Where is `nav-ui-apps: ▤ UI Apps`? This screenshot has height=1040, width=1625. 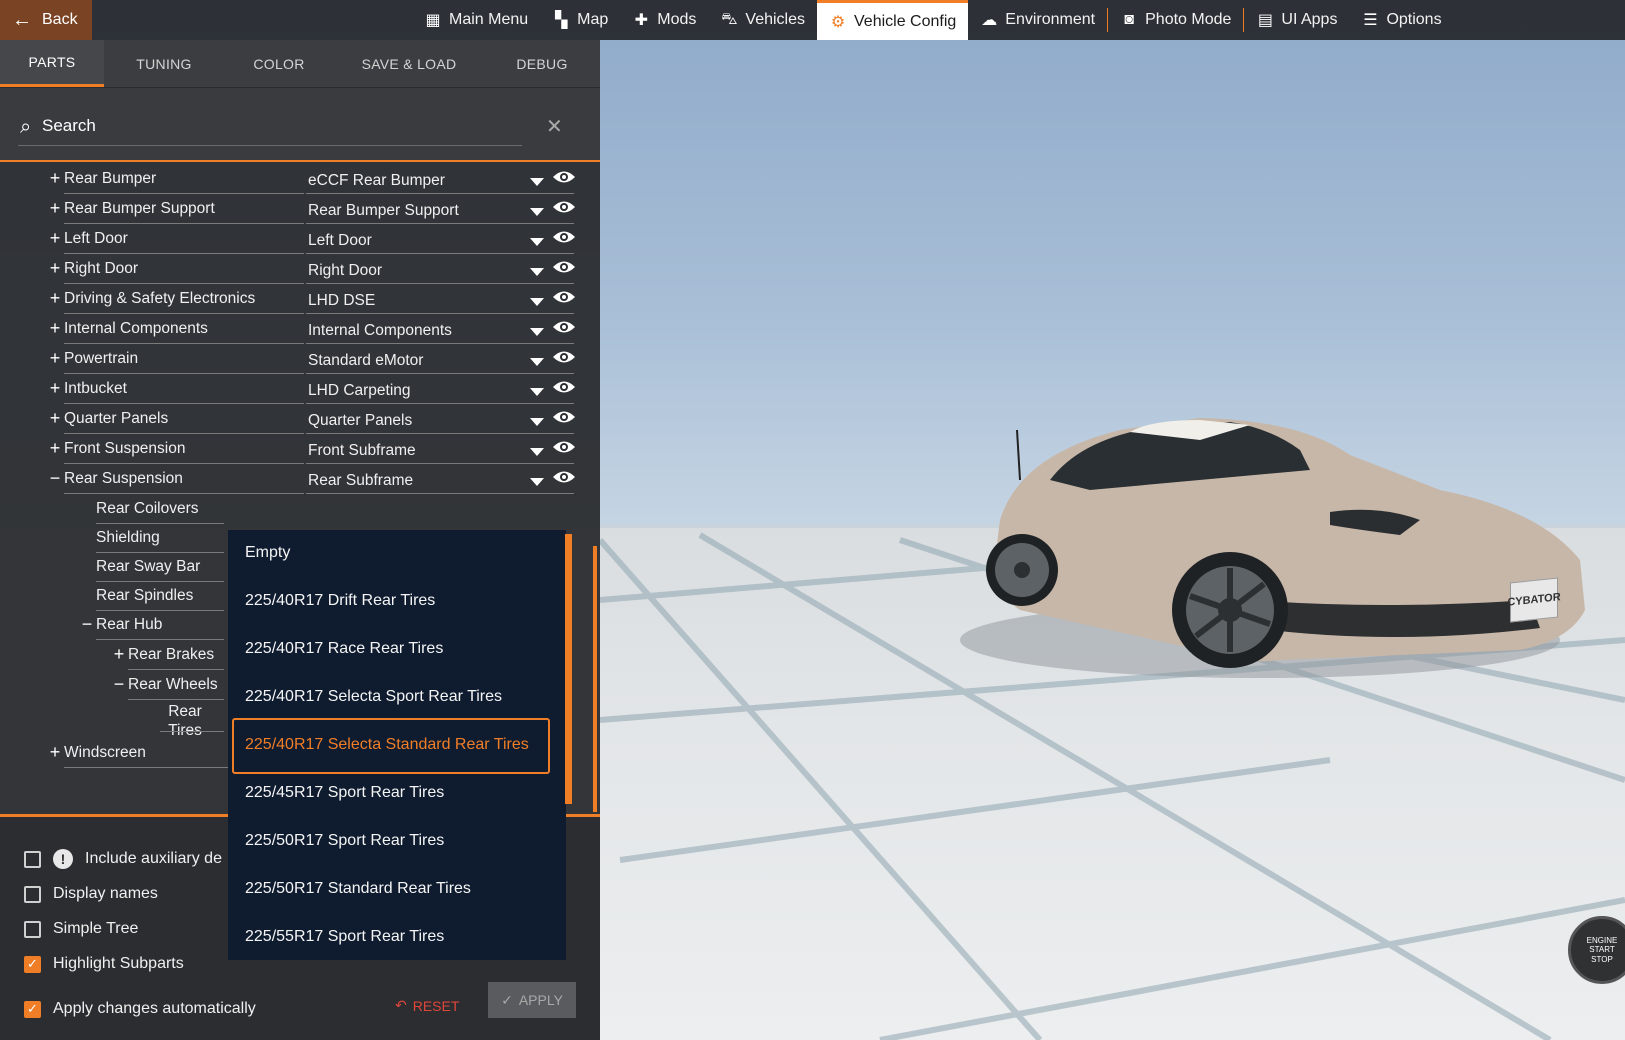 nav-ui-apps: ▤ UI Apps is located at coordinates (1296, 20).